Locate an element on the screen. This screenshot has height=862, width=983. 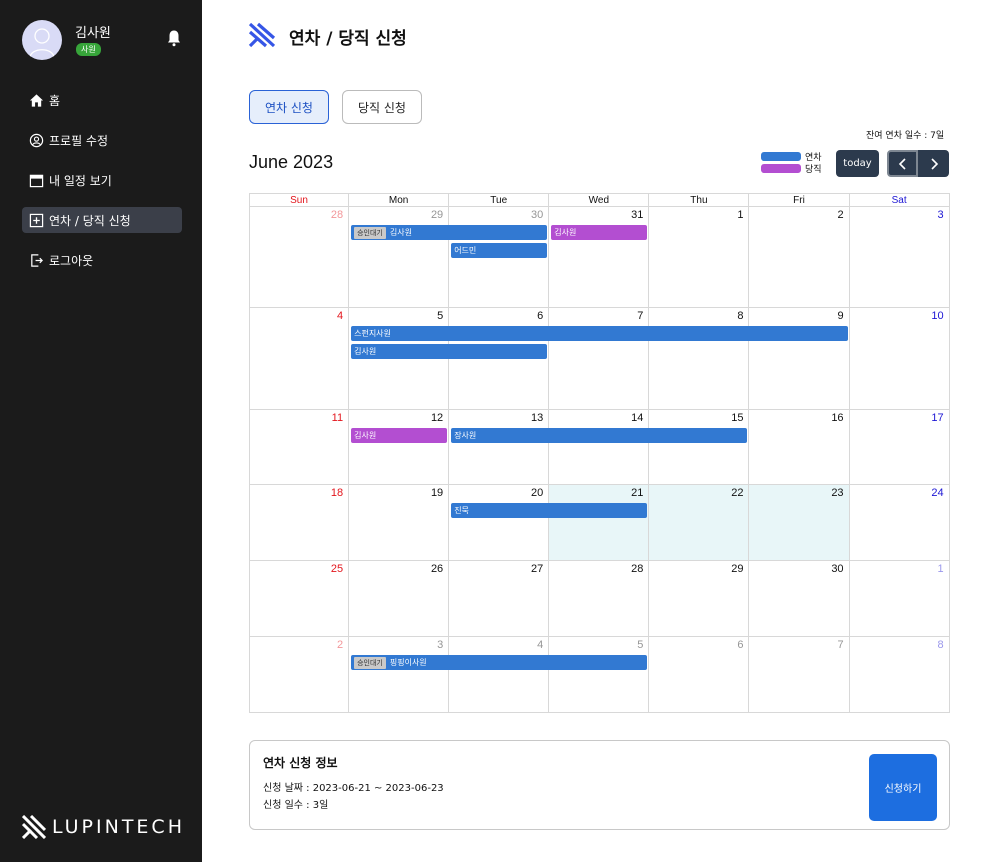
legend-leave: 연차 is located at coordinates (791, 156).